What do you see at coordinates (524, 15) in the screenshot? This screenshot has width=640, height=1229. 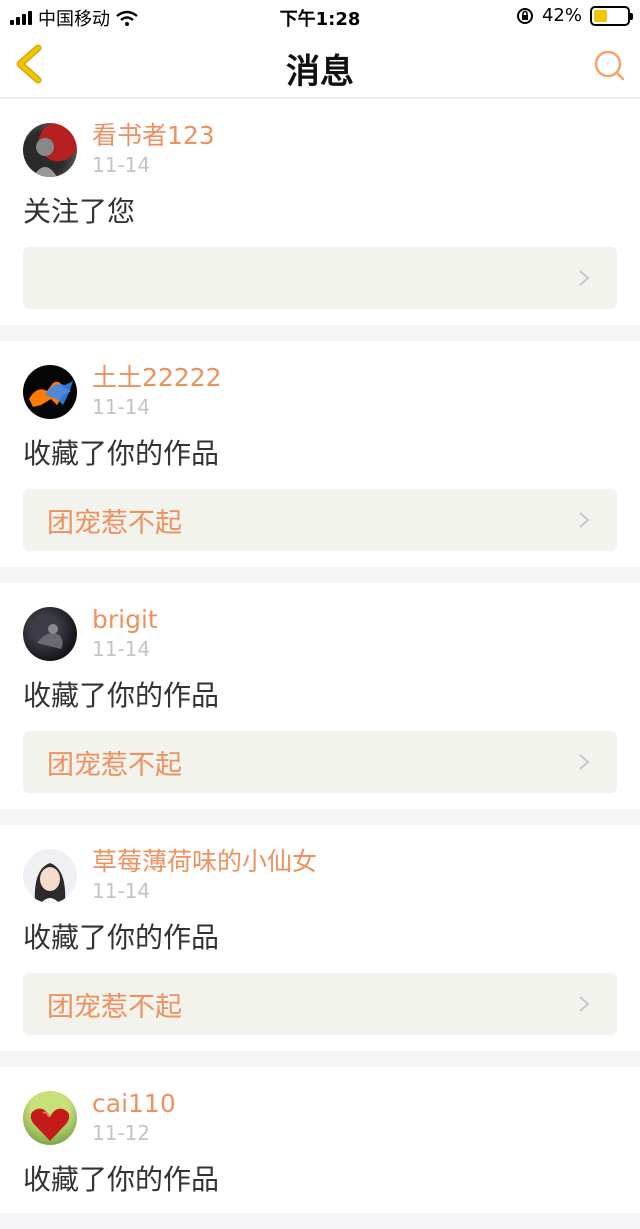 I see `rotation-lock-icon` at bounding box center [524, 15].